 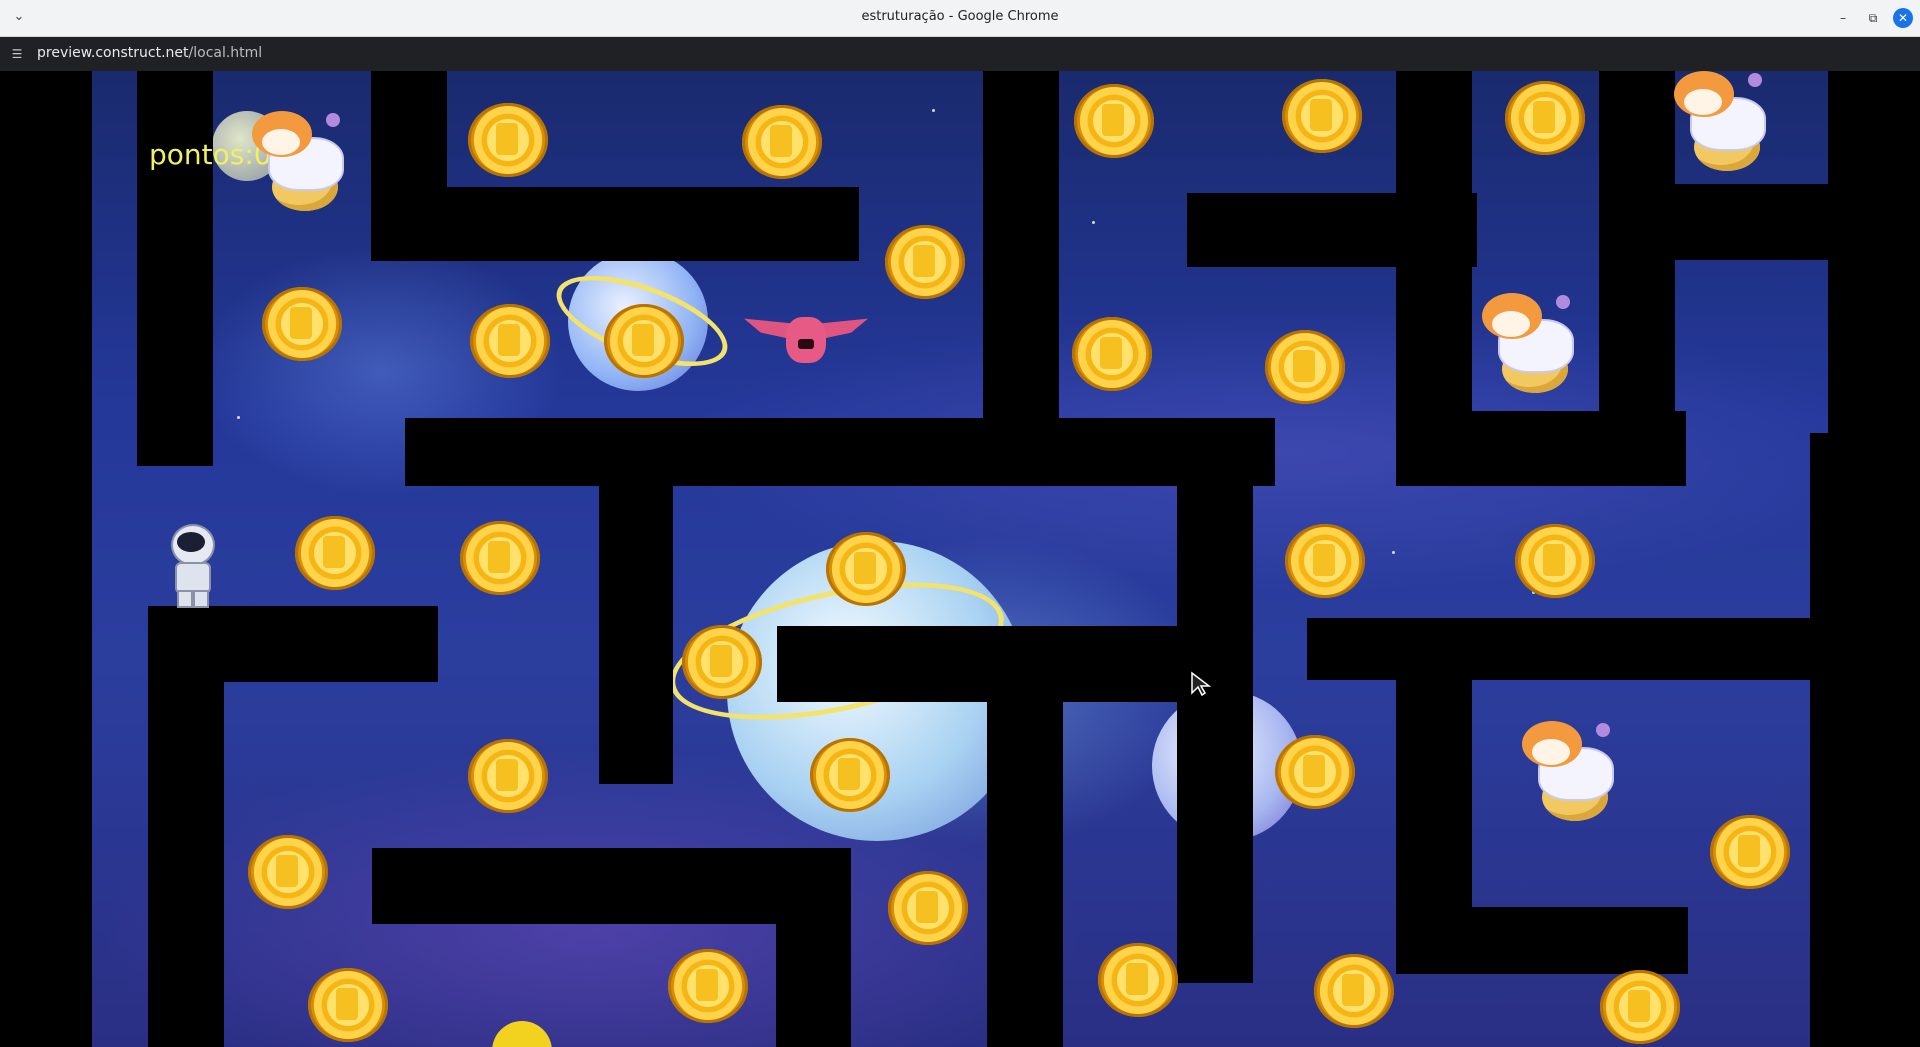 What do you see at coordinates (1873, 18) in the screenshot?
I see `maximize-icon: ⧉` at bounding box center [1873, 18].